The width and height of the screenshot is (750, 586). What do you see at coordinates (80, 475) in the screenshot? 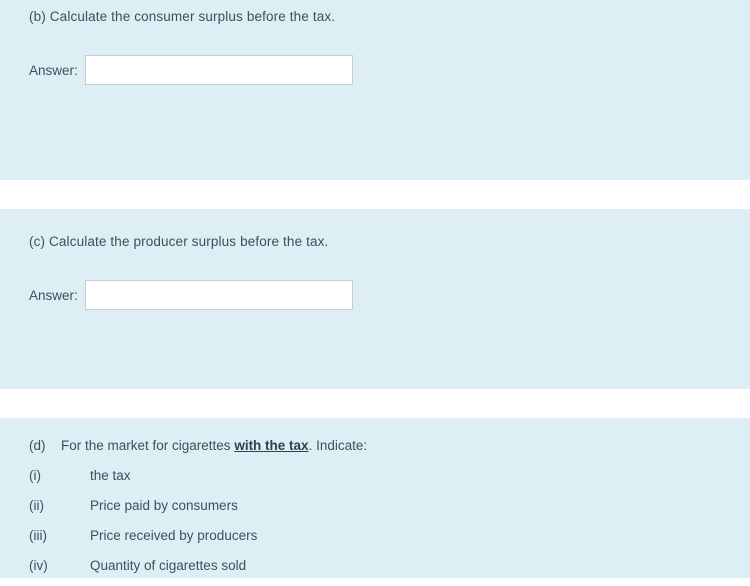
I see `list-item: (i) the tax` at bounding box center [80, 475].